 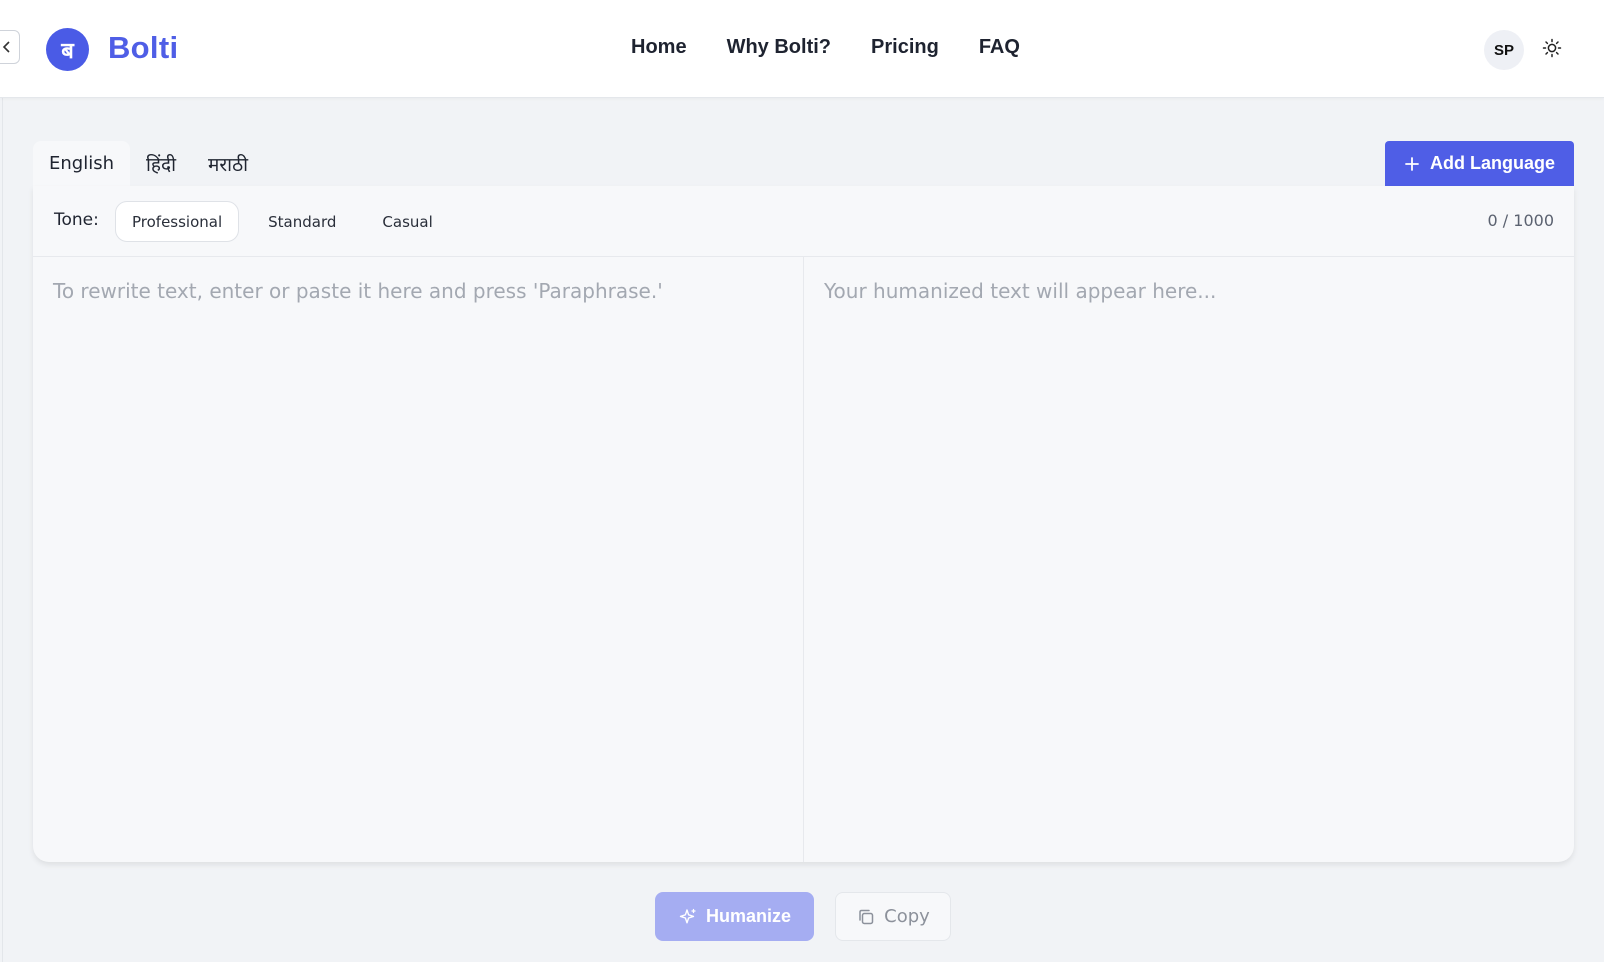 What do you see at coordinates (866, 916) in the screenshot?
I see `copy-icon` at bounding box center [866, 916].